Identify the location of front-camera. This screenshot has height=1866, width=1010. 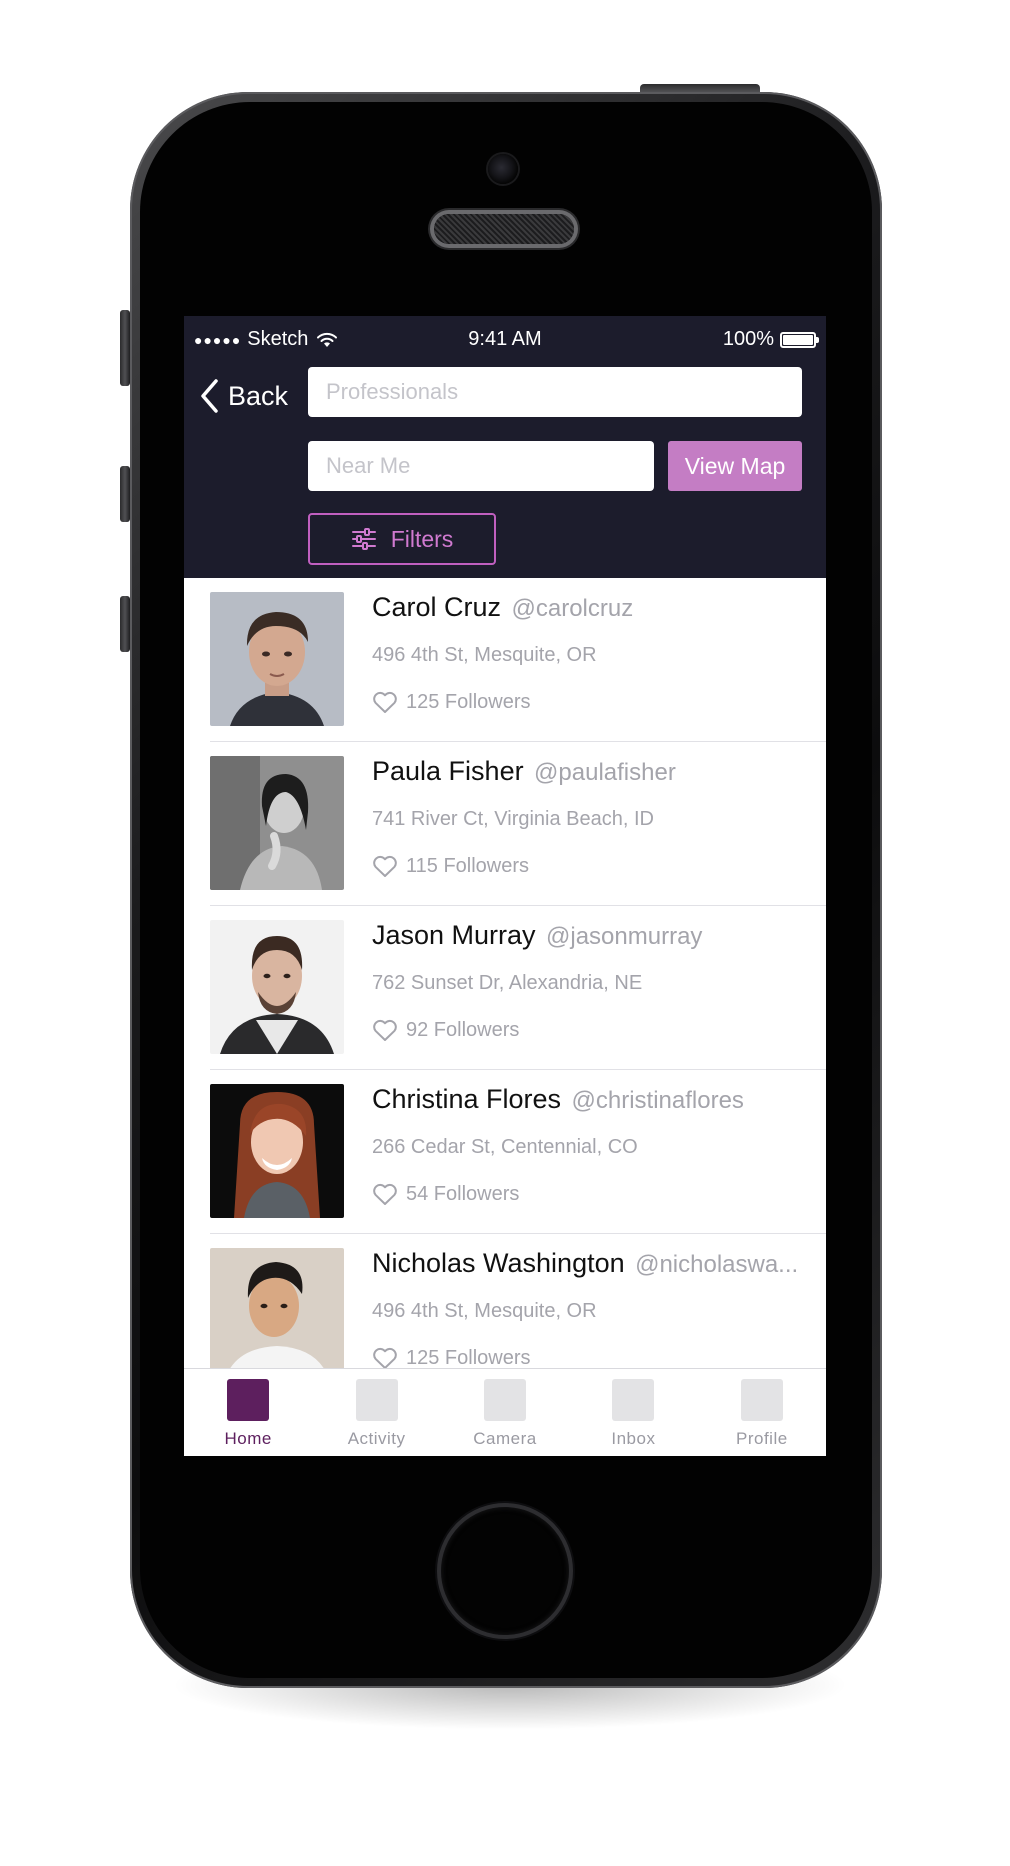
(503, 169).